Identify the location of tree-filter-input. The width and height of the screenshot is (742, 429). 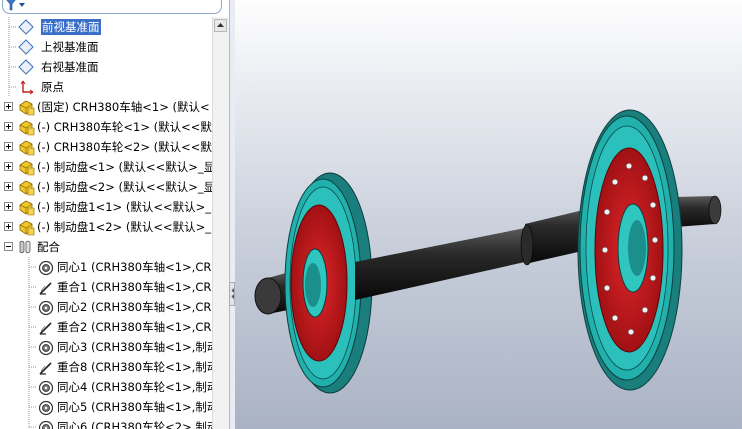
(112, 7).